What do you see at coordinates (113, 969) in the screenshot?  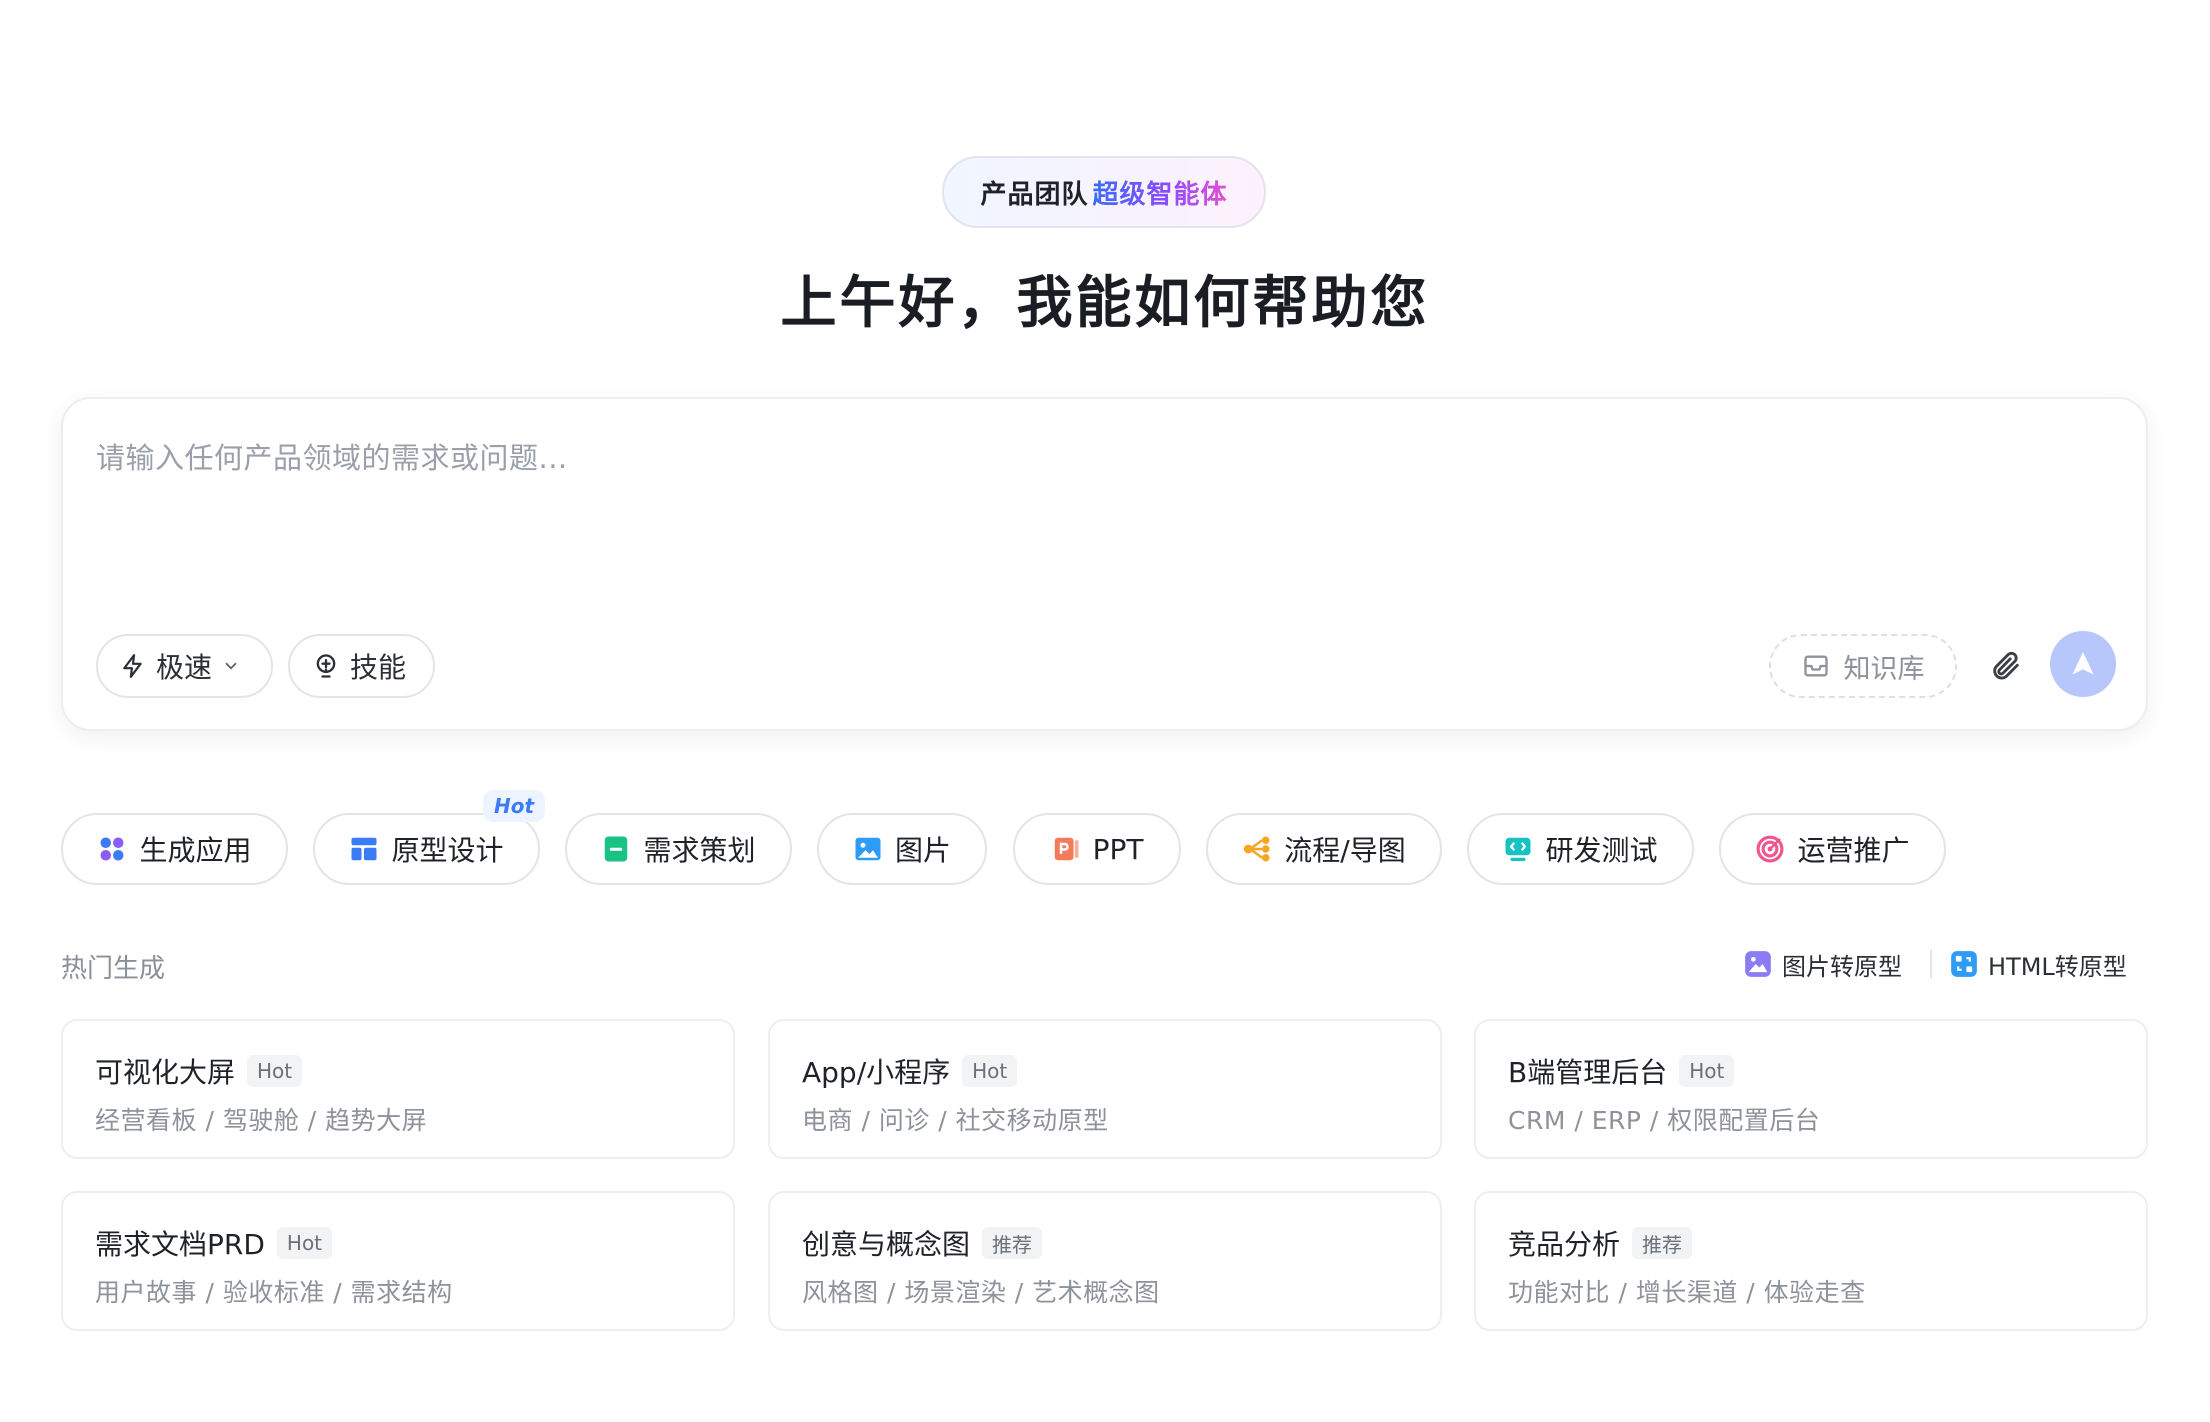 I see `section-title: 热门生成` at bounding box center [113, 969].